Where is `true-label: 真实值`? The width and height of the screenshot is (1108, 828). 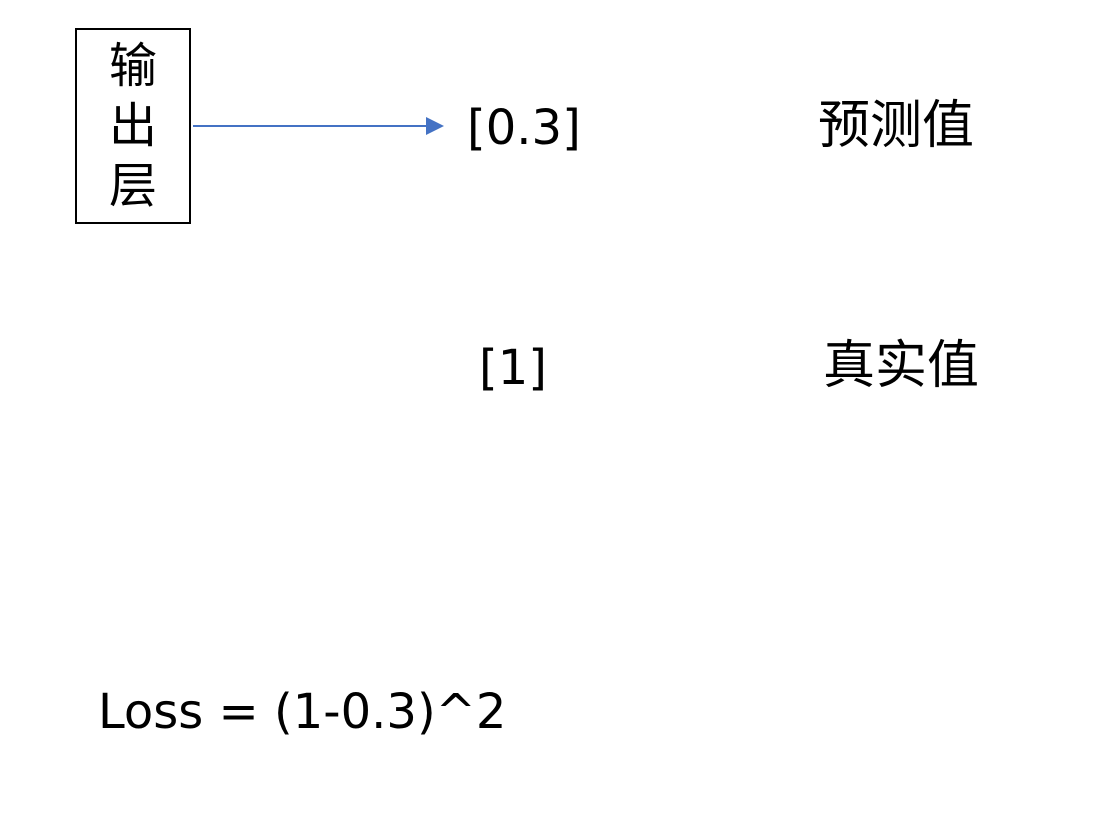 true-label: 真实值 is located at coordinates (901, 366).